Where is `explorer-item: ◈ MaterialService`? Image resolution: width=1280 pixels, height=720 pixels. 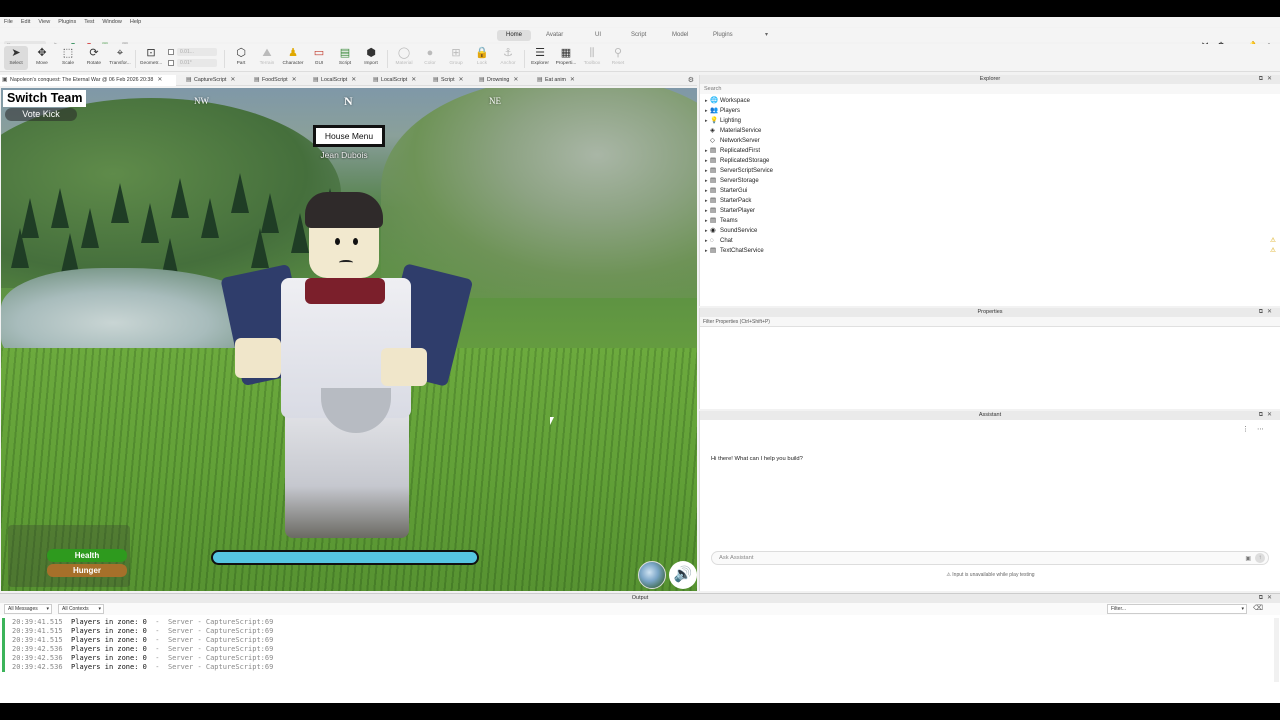 explorer-item: ◈ MaterialService is located at coordinates (990, 131).